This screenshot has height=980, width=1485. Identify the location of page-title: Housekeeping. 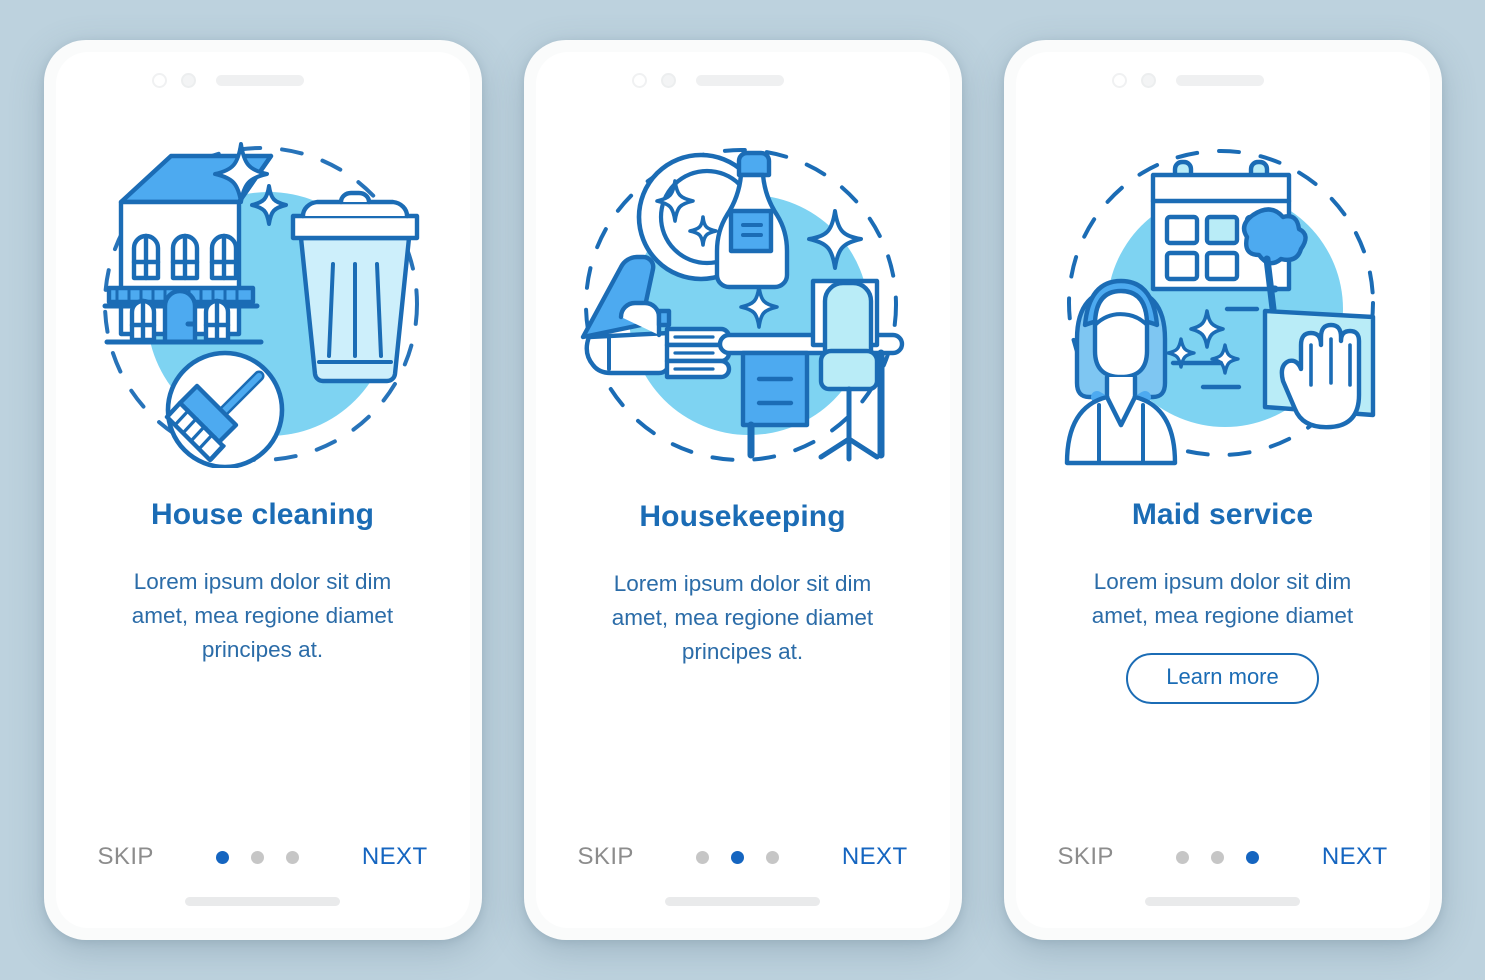
(742, 516).